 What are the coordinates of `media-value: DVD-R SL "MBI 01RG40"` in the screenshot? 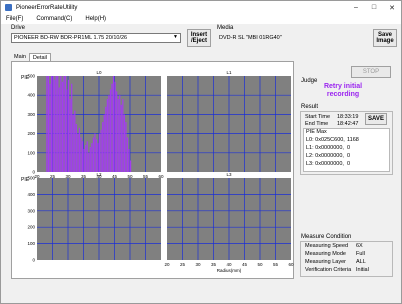 It's located at (250, 38).